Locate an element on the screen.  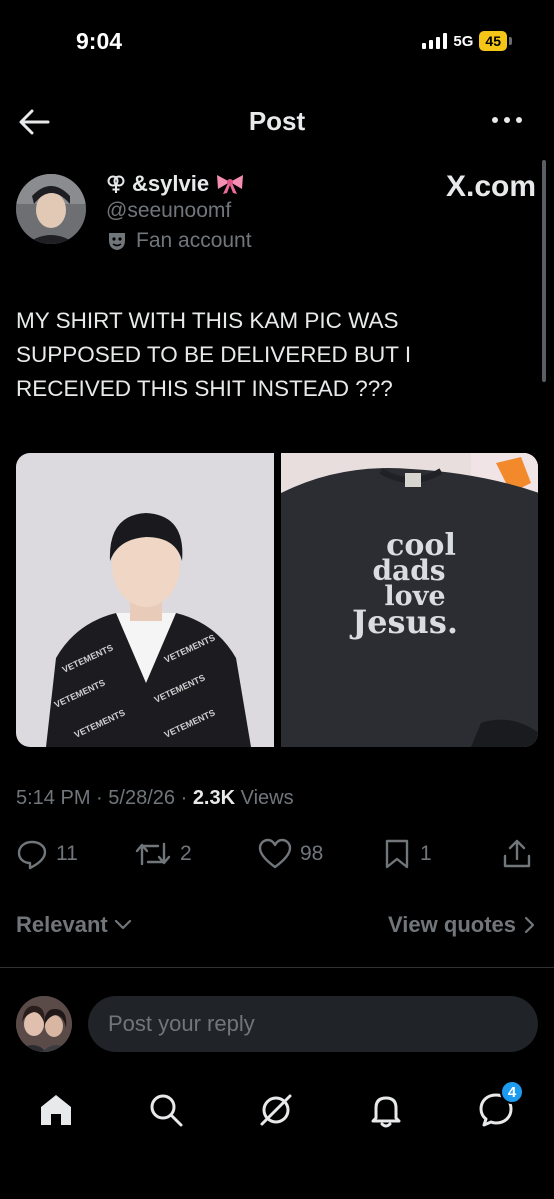
battery-tip is located at coordinates (510, 41).